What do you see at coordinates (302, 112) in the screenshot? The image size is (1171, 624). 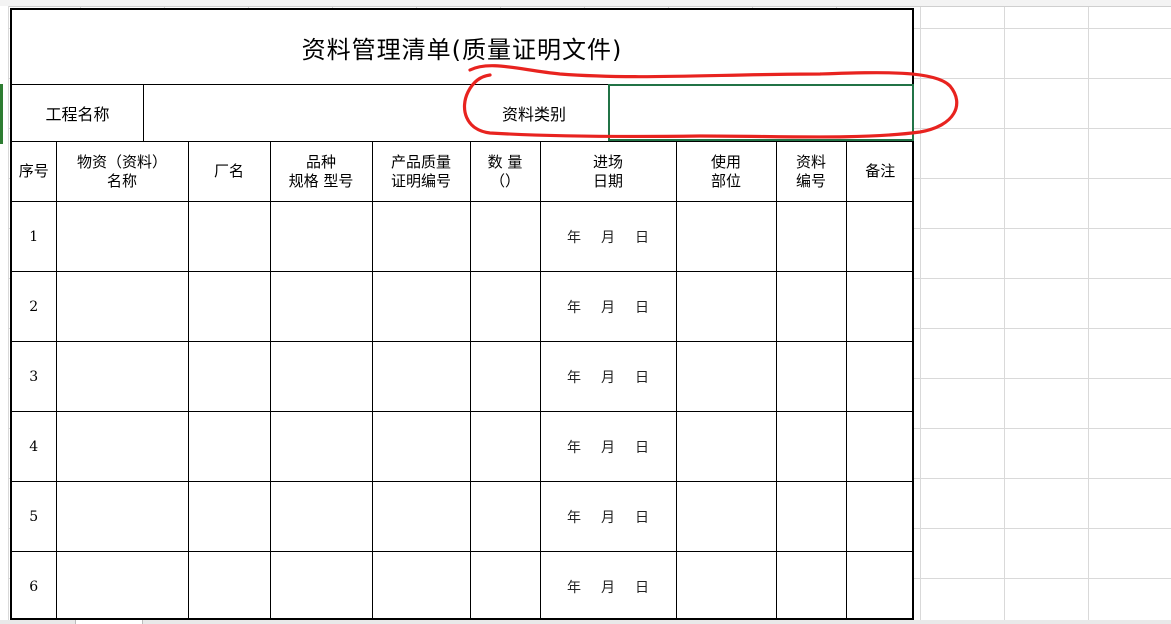 I see `project-name-cell` at bounding box center [302, 112].